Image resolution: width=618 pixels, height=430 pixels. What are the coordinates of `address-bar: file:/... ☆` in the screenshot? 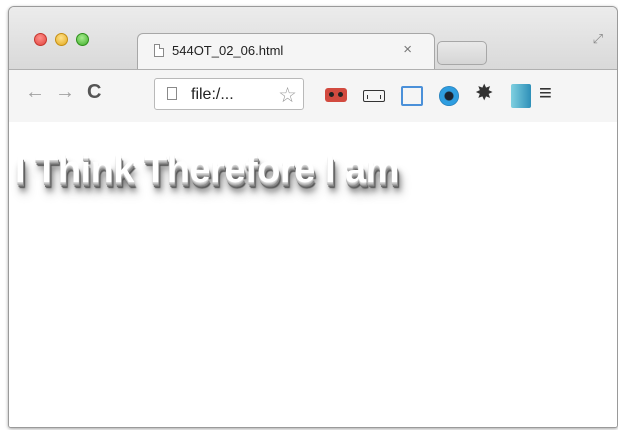 It's located at (229, 94).